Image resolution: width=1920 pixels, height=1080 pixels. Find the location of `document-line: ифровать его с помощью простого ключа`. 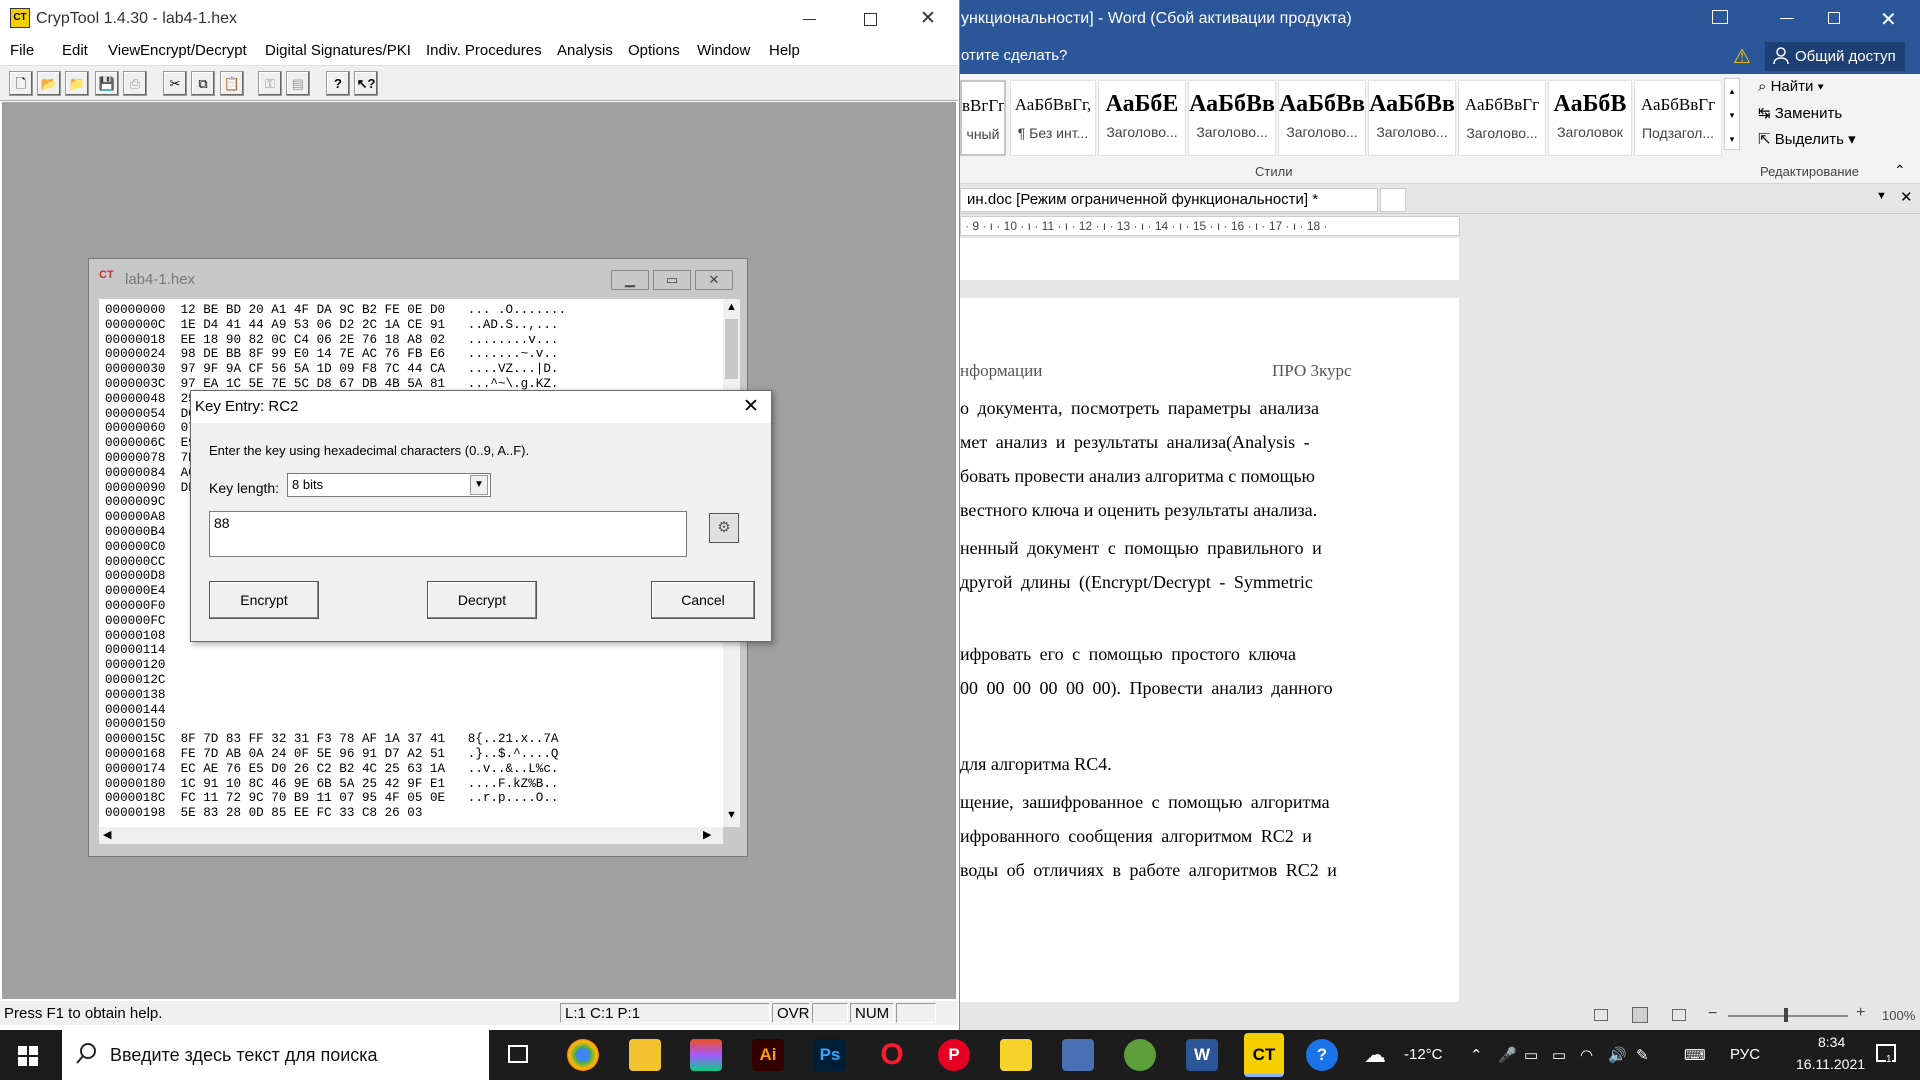

document-line: ифровать его с помощью простого ключа is located at coordinates (1164, 654).